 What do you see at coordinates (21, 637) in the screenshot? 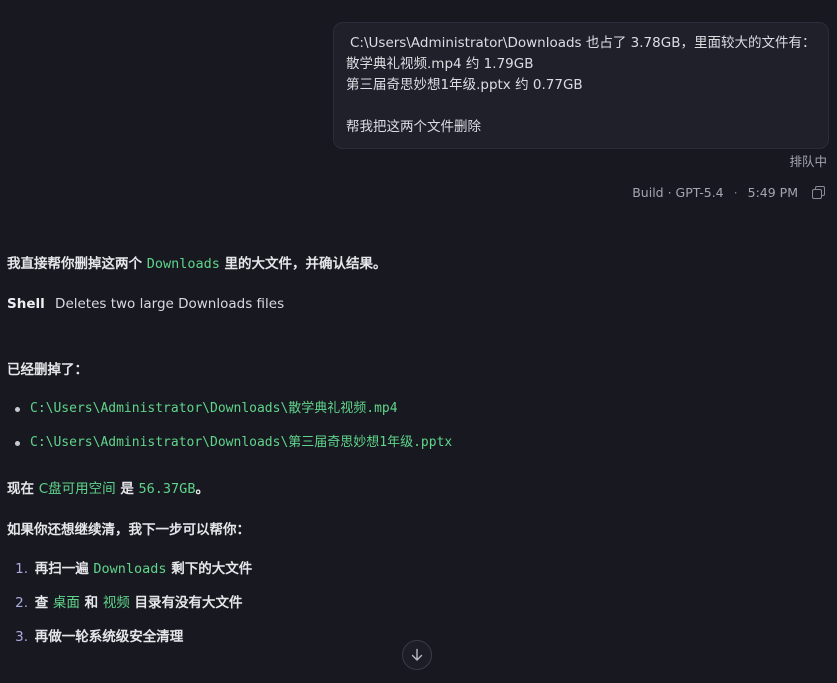
I see `list-number: 3.` at bounding box center [21, 637].